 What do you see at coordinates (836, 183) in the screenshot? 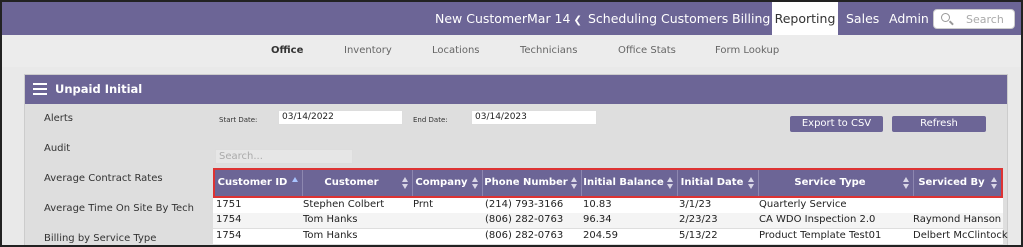
I see `column-header-service-type: Service Type` at bounding box center [836, 183].